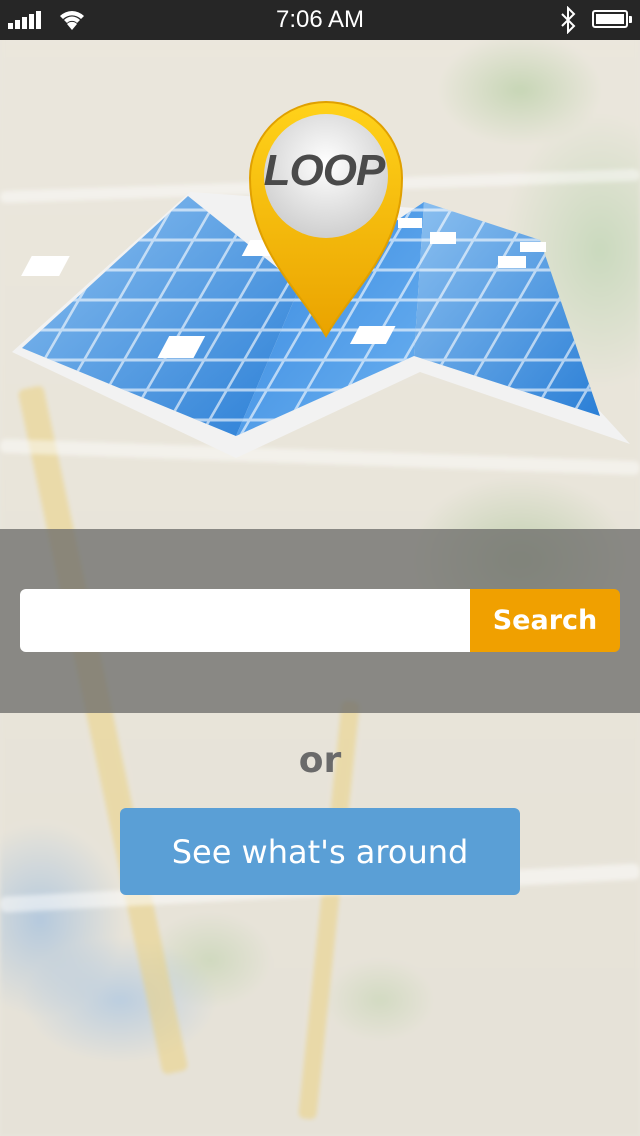 The width and height of the screenshot is (640, 1136). Describe the element at coordinates (568, 20) in the screenshot. I see `bluetooth-icon` at that location.